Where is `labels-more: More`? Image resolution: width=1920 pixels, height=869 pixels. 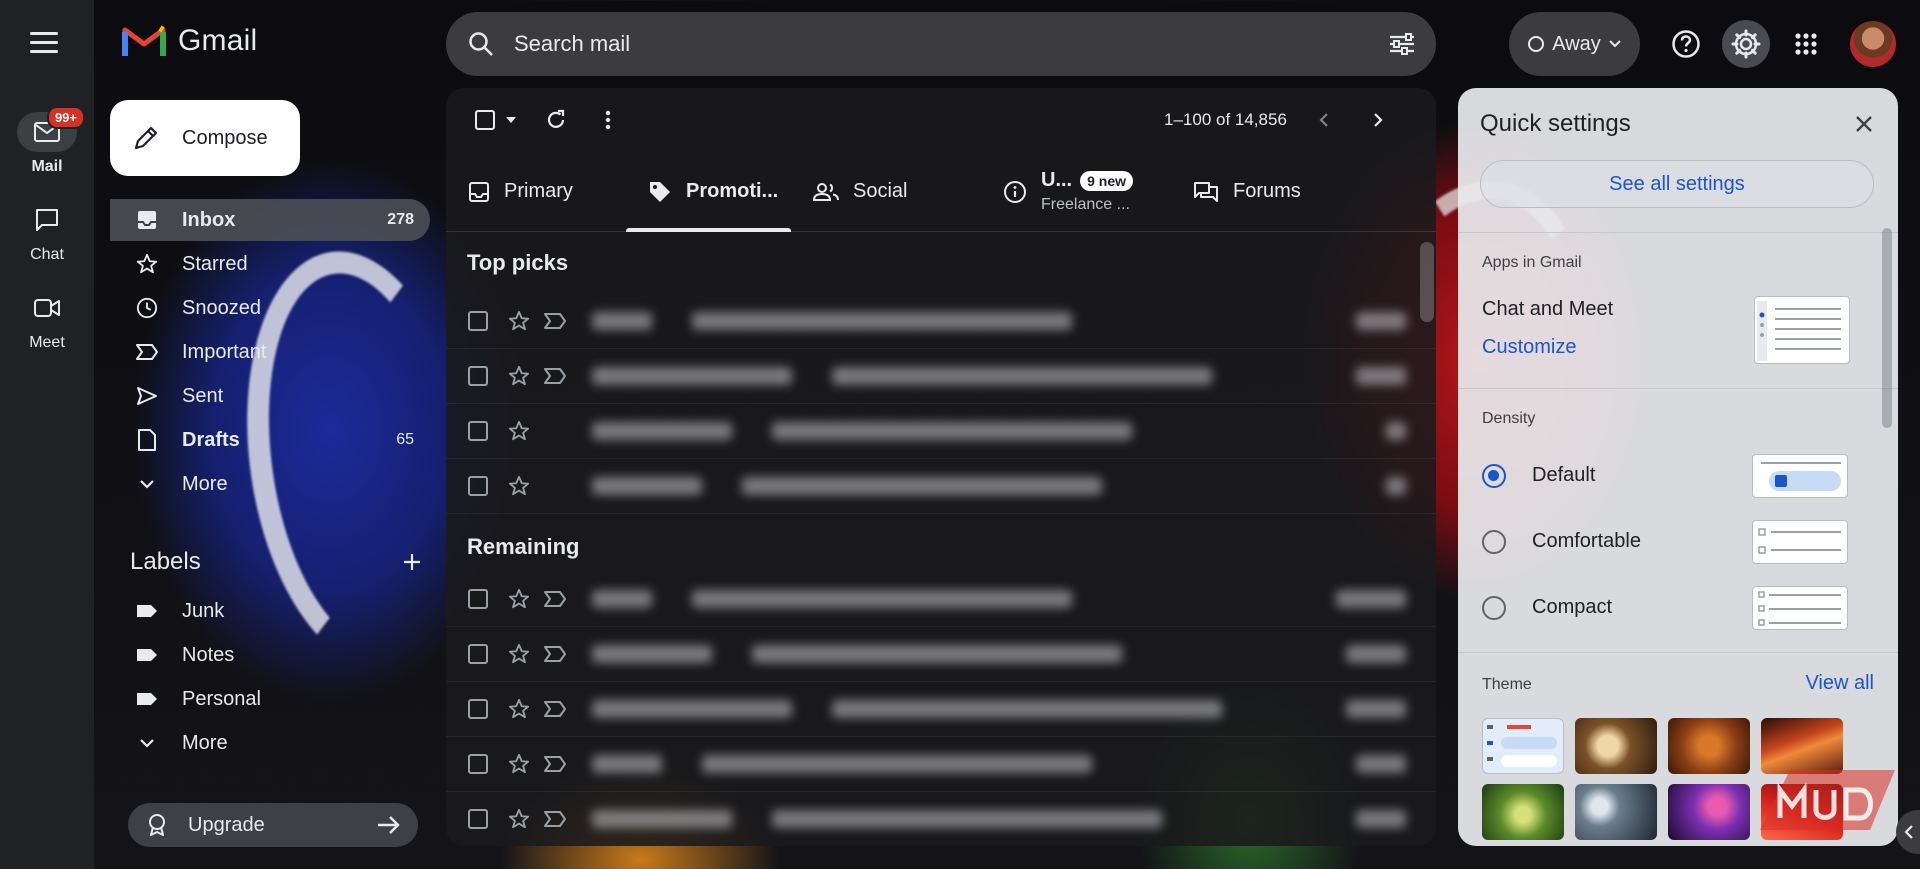
labels-more: More is located at coordinates (270, 743).